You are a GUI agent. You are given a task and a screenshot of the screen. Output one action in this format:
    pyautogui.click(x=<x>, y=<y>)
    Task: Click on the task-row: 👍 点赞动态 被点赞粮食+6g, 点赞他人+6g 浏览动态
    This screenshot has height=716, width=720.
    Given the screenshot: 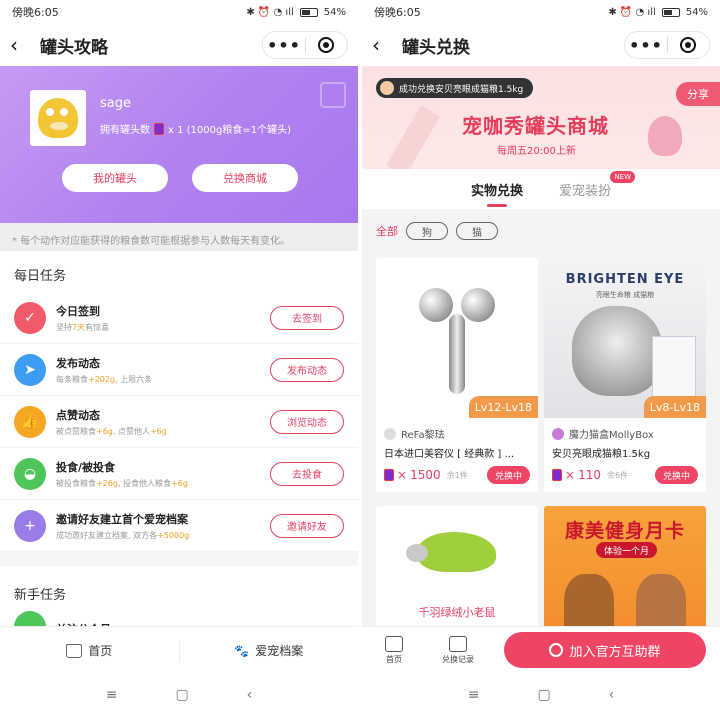 What is the action you would take?
    pyautogui.click(x=179, y=422)
    